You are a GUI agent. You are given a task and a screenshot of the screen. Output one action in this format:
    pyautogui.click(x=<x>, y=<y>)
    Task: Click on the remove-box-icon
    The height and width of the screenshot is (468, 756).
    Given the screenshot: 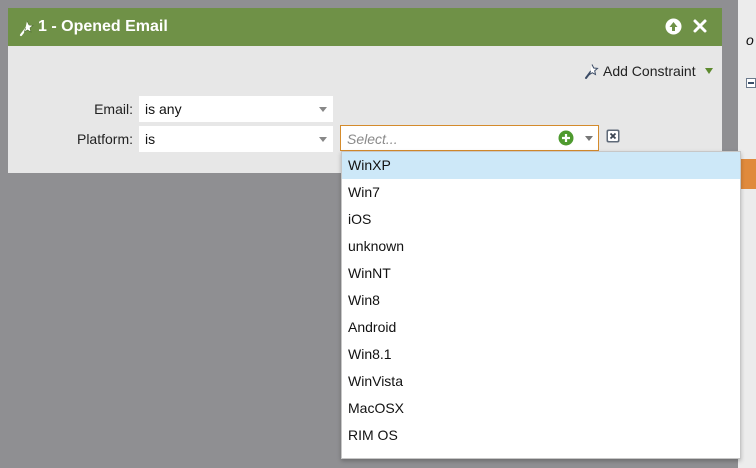 What is the action you would take?
    pyautogui.click(x=613, y=136)
    